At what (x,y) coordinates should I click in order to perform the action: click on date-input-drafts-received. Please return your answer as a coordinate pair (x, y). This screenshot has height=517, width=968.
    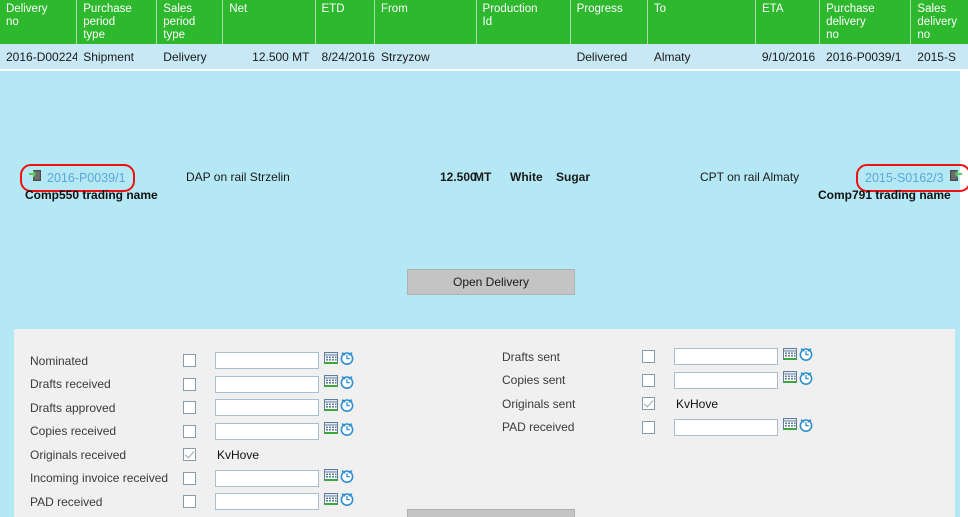
    Looking at the image, I should click on (267, 384).